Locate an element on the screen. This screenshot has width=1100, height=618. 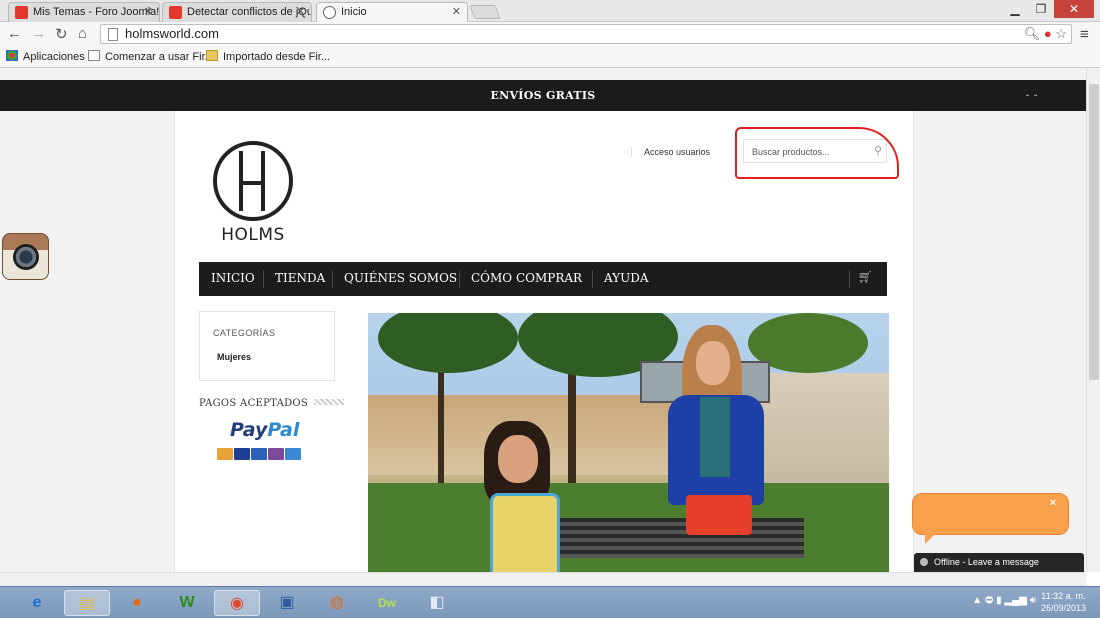
nav-ayuda: AYUDA is located at coordinates (626, 278).